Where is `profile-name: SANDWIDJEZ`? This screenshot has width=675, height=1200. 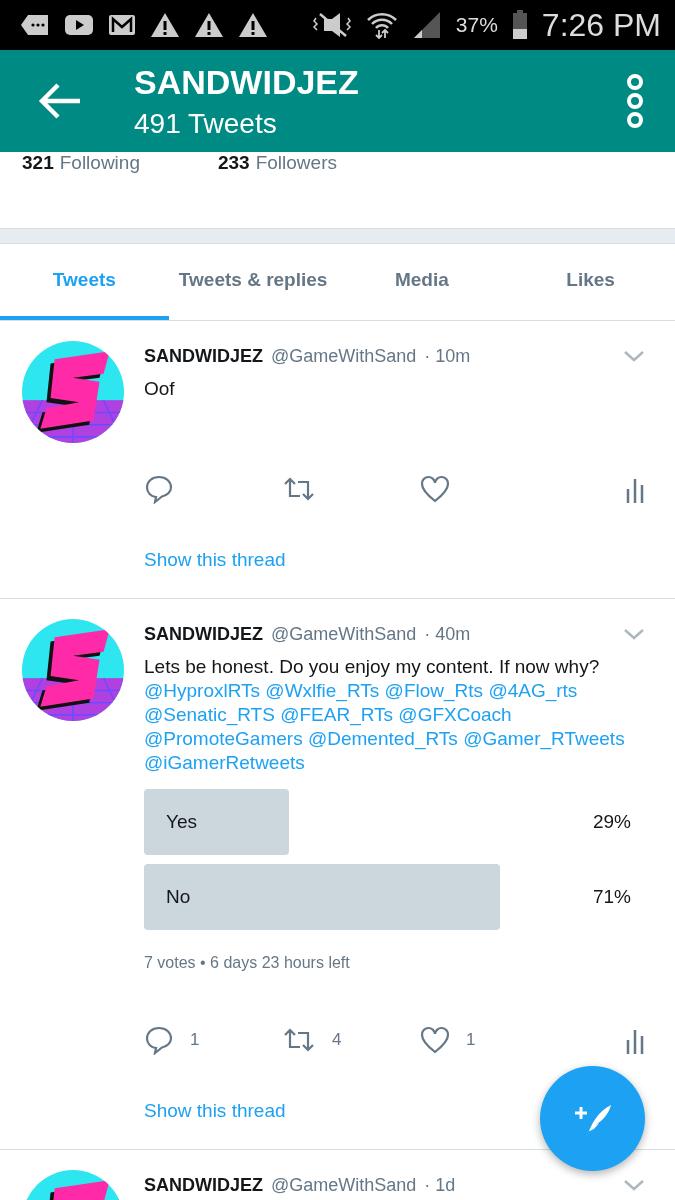
profile-name: SANDWIDJEZ is located at coordinates (247, 82).